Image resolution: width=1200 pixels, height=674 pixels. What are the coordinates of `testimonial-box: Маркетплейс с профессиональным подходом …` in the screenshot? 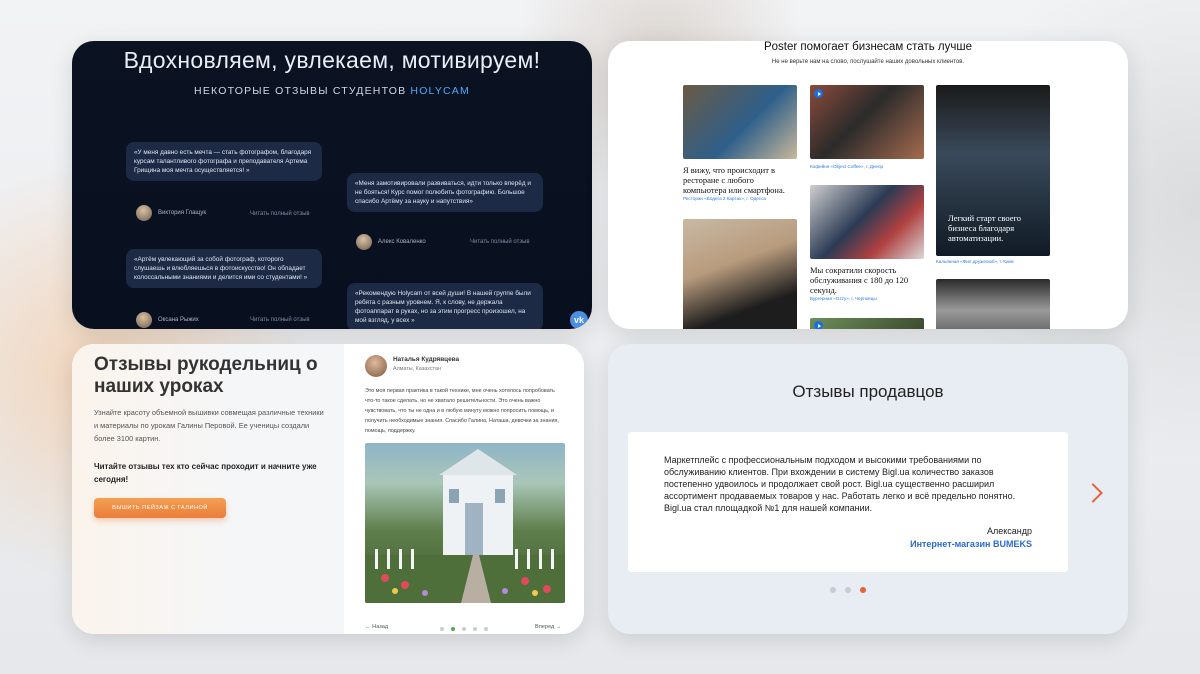 It's located at (848, 502).